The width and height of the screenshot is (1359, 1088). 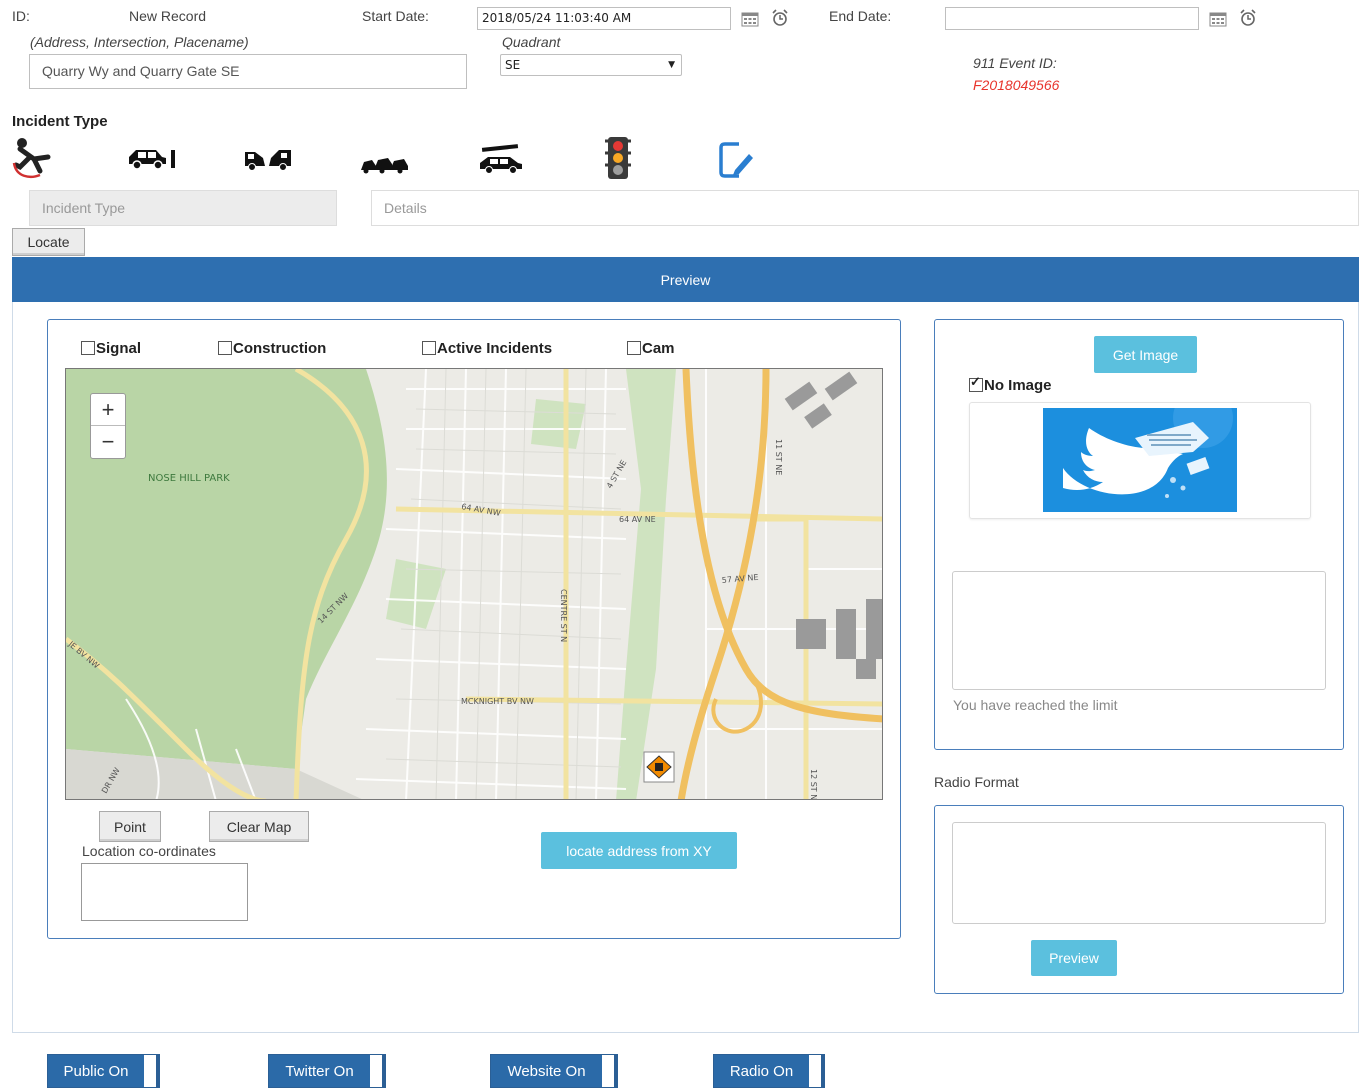 I want to click on multi-vehicle-collision-icon, so click(x=385, y=163).